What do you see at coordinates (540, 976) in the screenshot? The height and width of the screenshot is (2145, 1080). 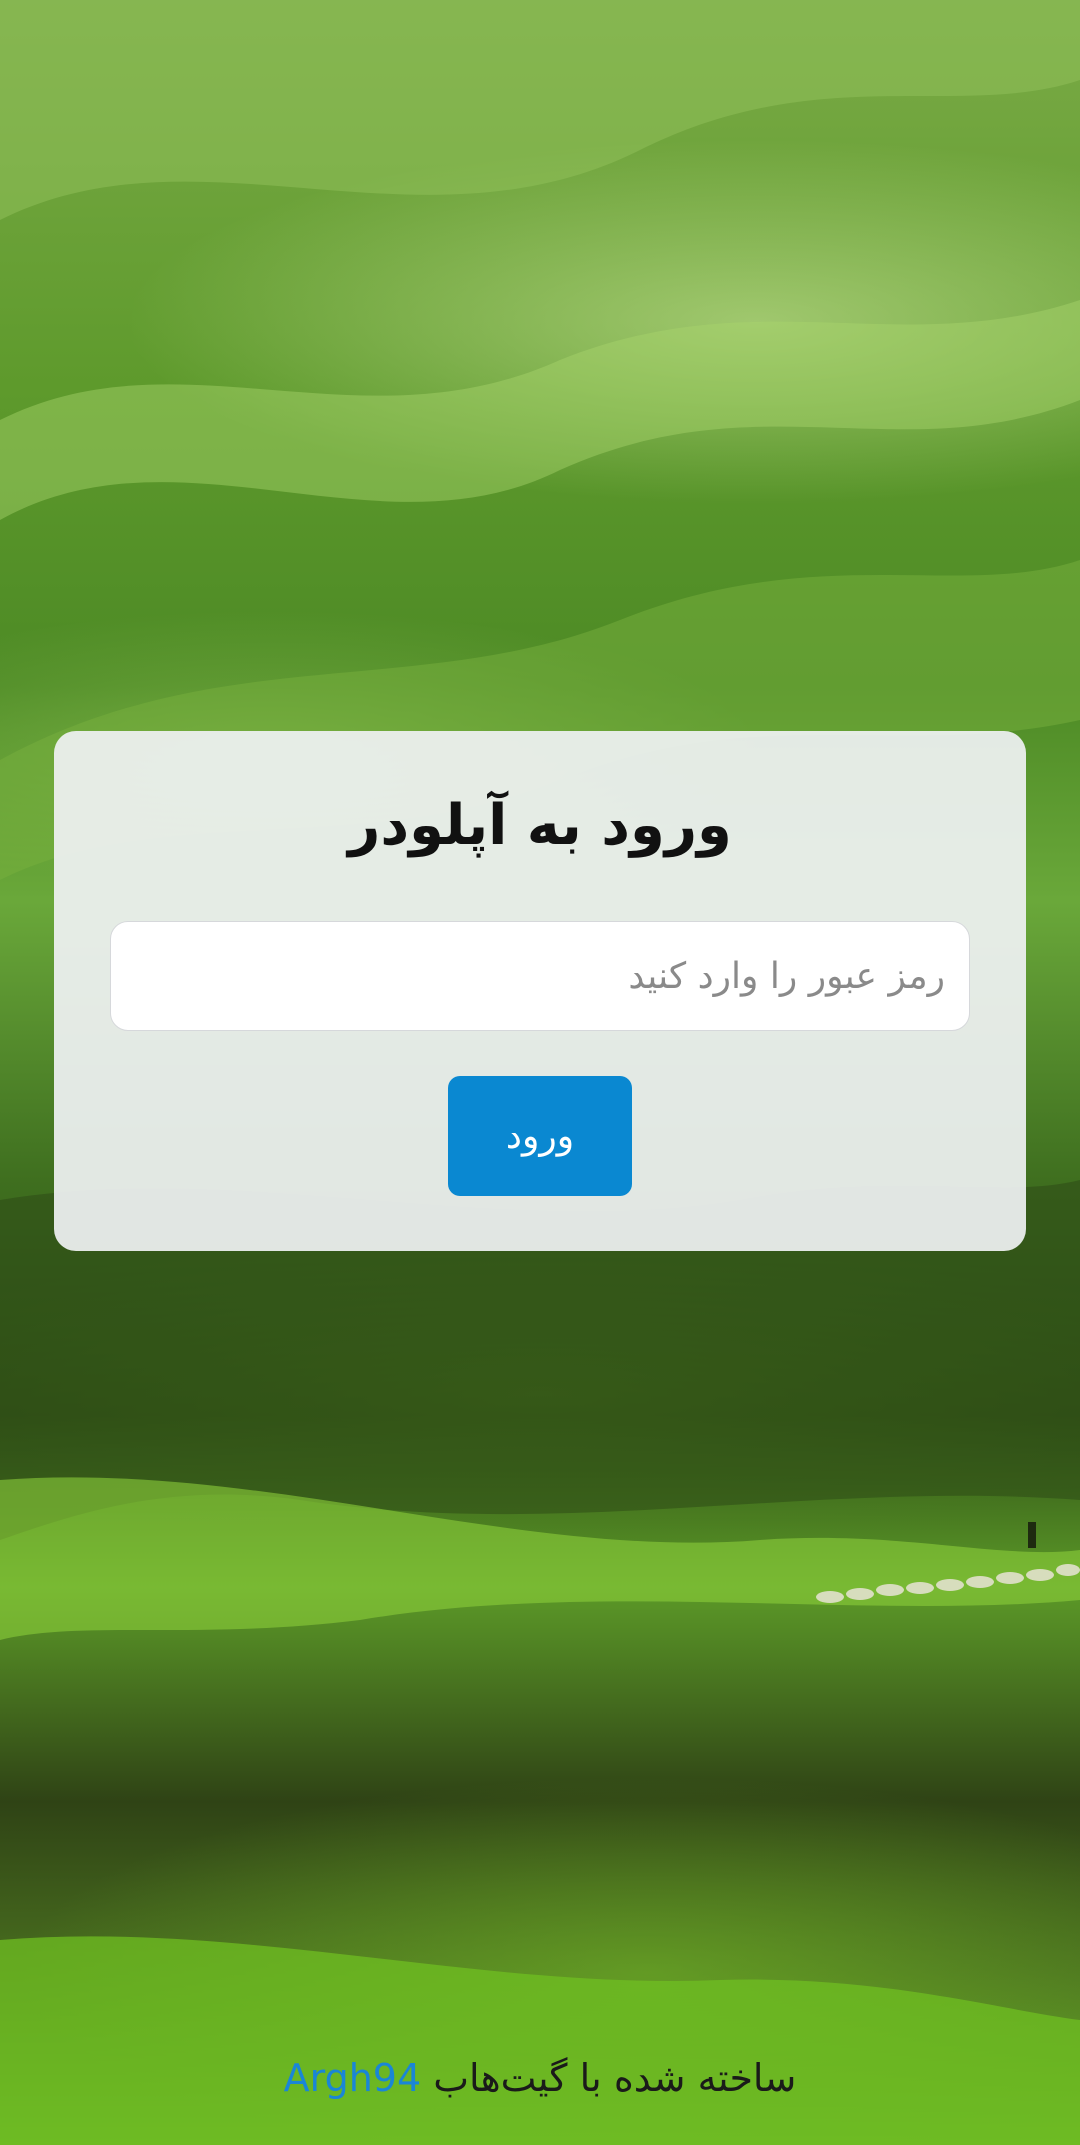 I see `password-input` at bounding box center [540, 976].